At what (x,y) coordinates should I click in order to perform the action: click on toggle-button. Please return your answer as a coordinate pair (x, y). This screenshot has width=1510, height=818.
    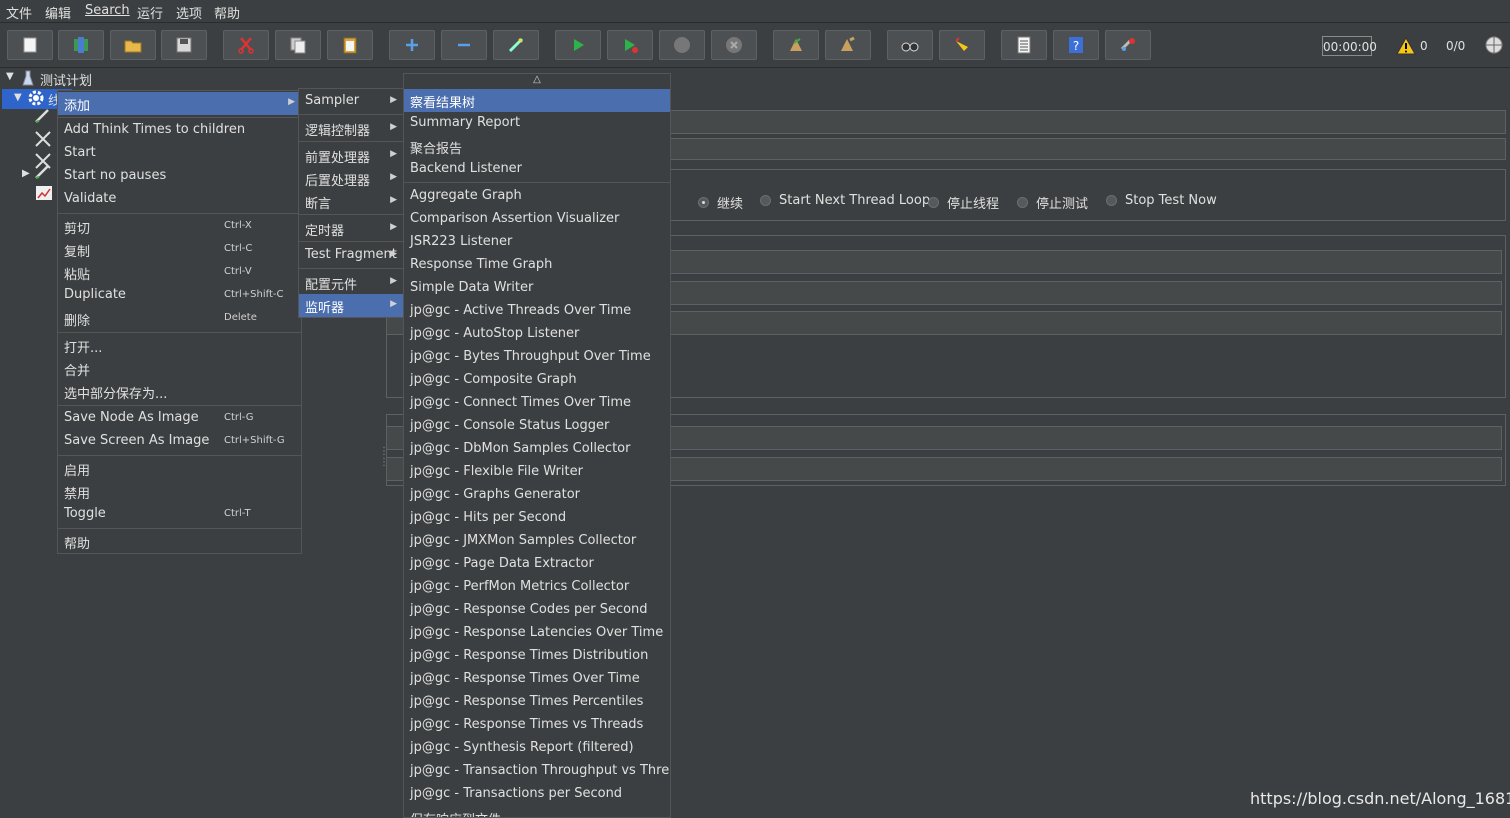
    Looking at the image, I should click on (516, 45).